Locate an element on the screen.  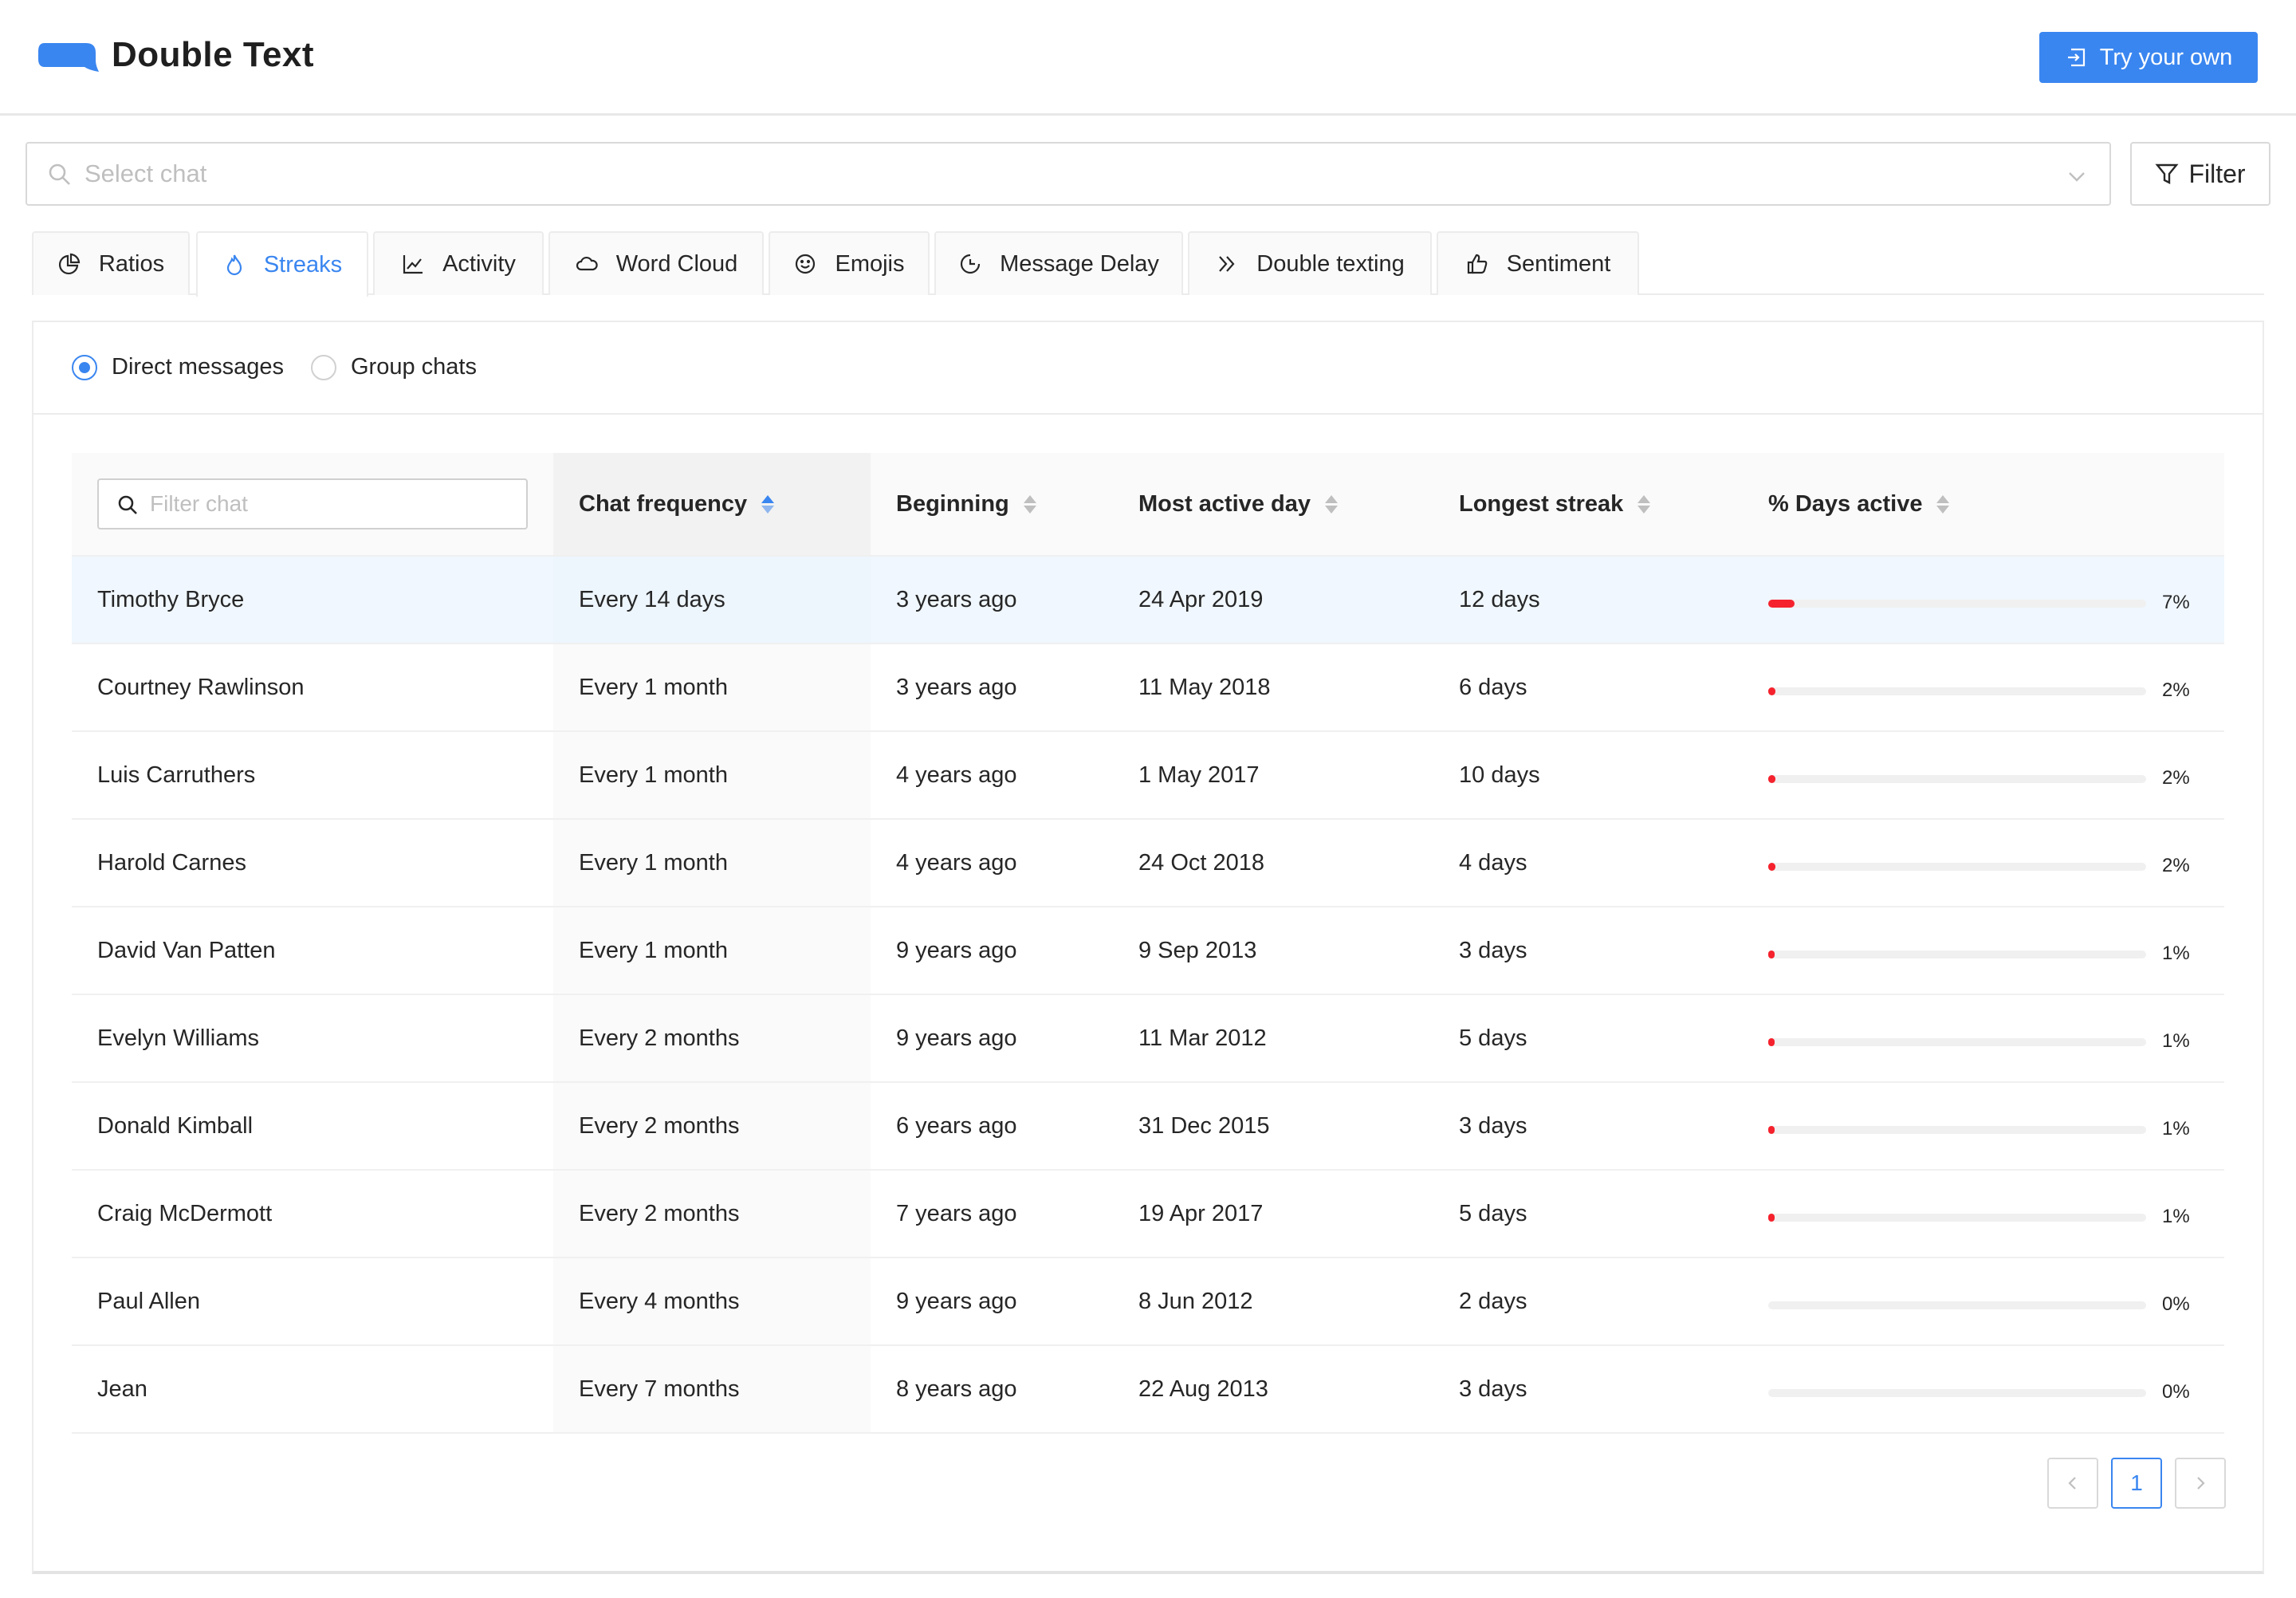
try-your-own-button: Try your own is located at coordinates (2148, 57).